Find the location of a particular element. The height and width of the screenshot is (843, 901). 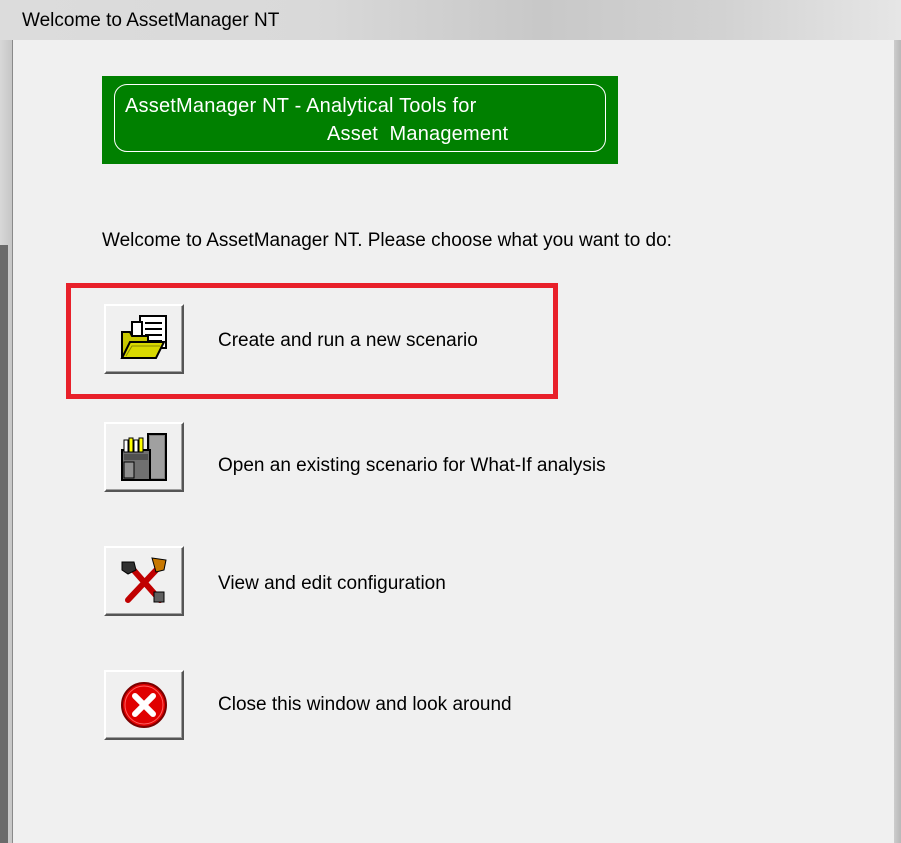

window-frame-left-shadow is located at coordinates (4, 544).